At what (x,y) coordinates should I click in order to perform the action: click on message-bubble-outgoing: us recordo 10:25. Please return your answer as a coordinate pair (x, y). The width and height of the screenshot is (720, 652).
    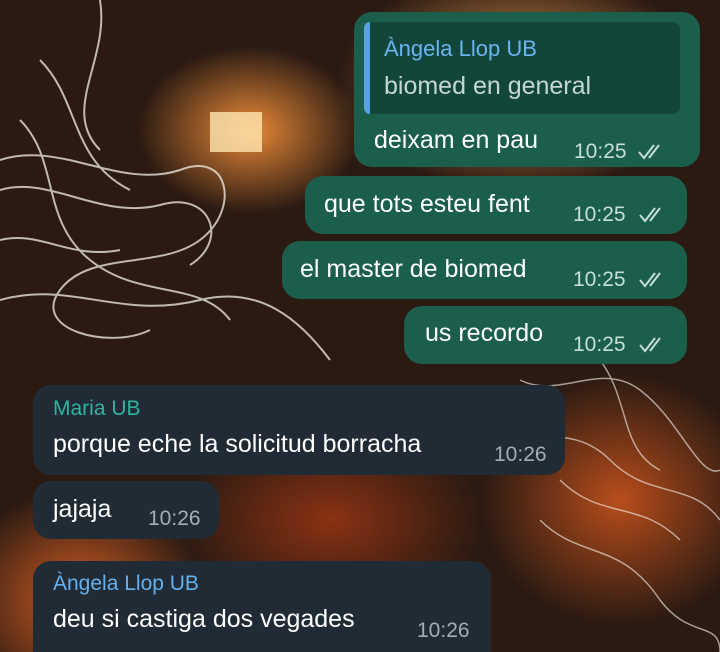
    Looking at the image, I should click on (545, 335).